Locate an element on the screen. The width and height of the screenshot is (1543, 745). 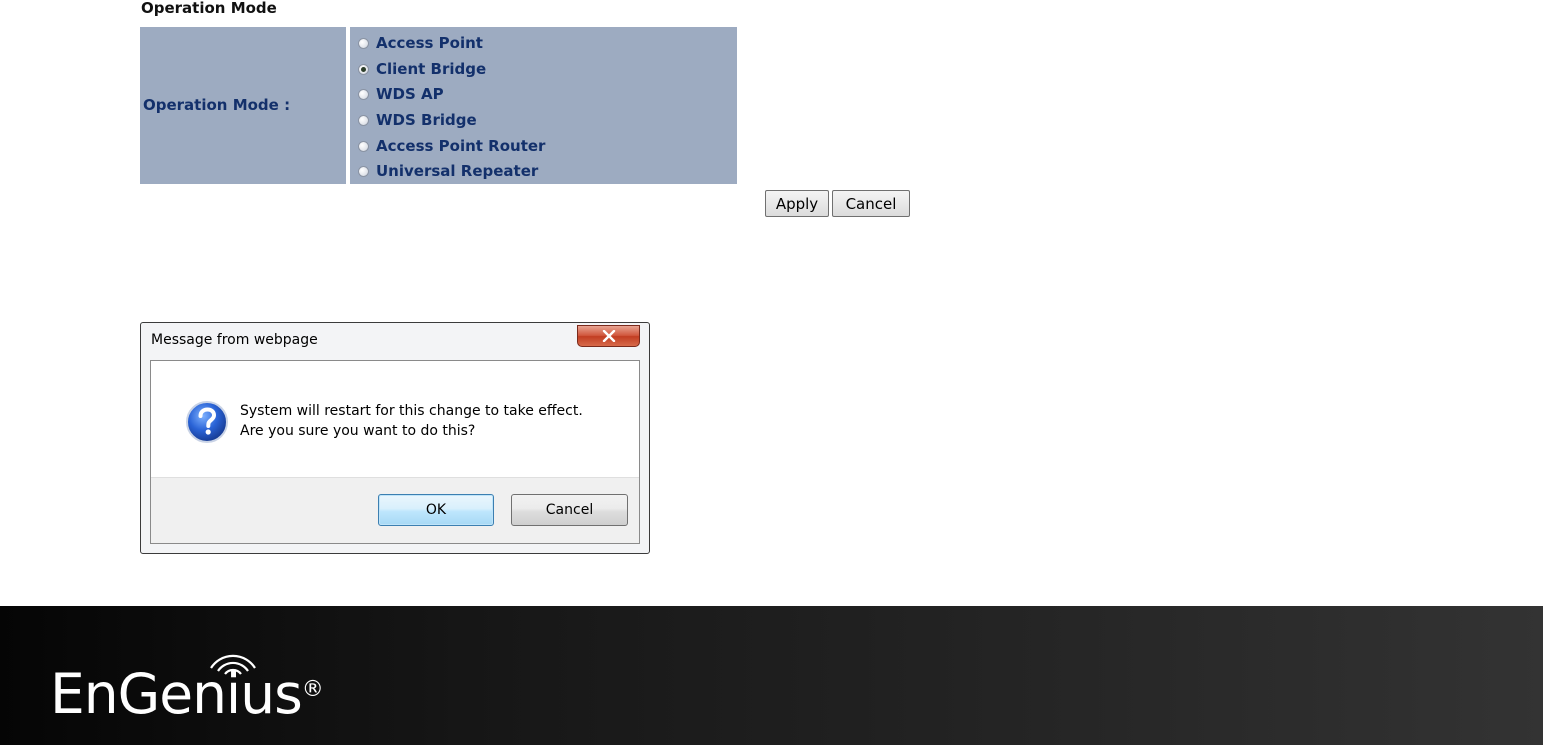
radio-client-bridge is located at coordinates (363, 69).